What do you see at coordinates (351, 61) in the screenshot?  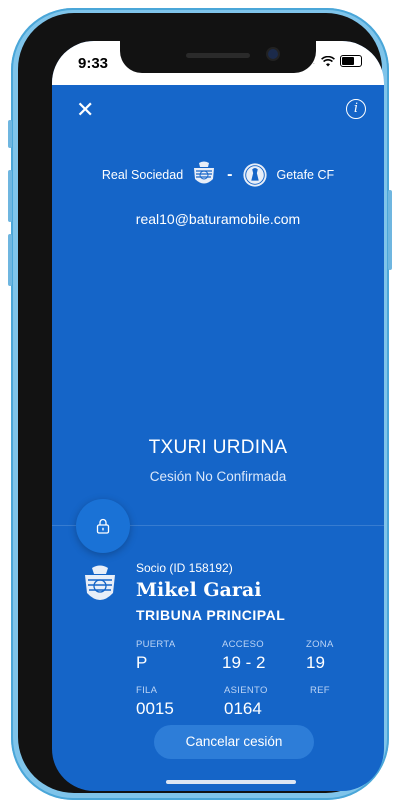 I see `battery-icon` at bounding box center [351, 61].